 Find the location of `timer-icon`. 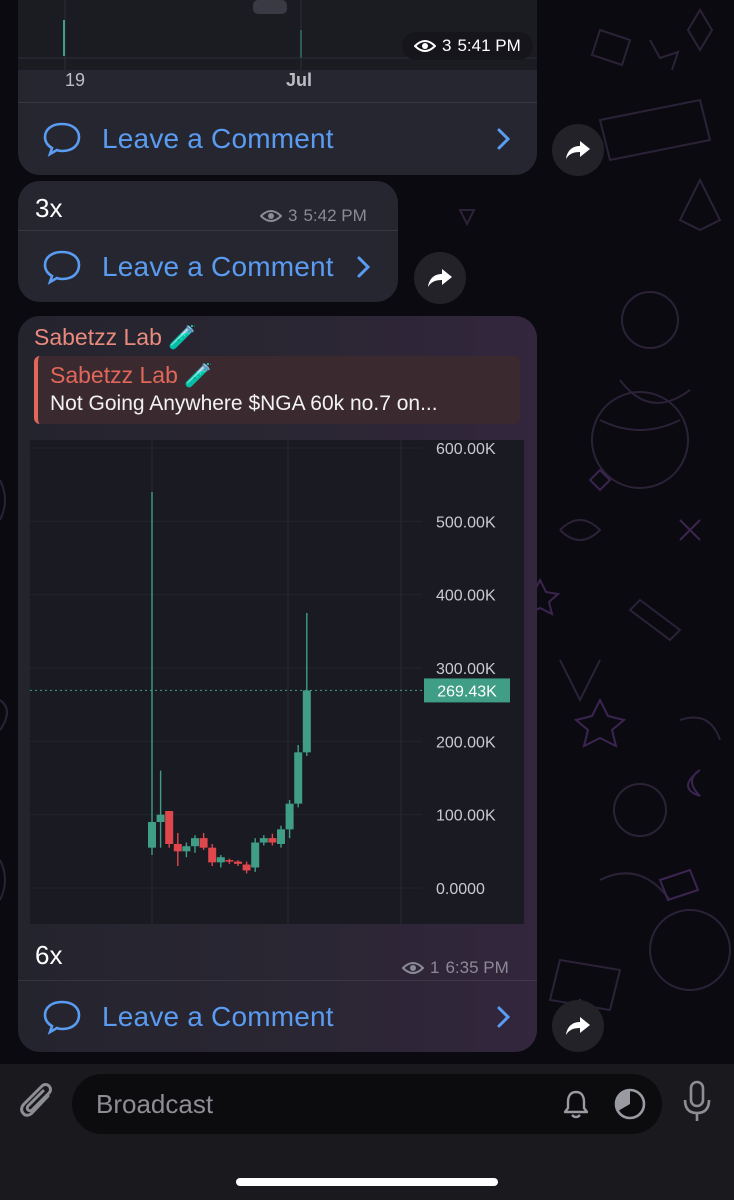

timer-icon is located at coordinates (630, 1104).